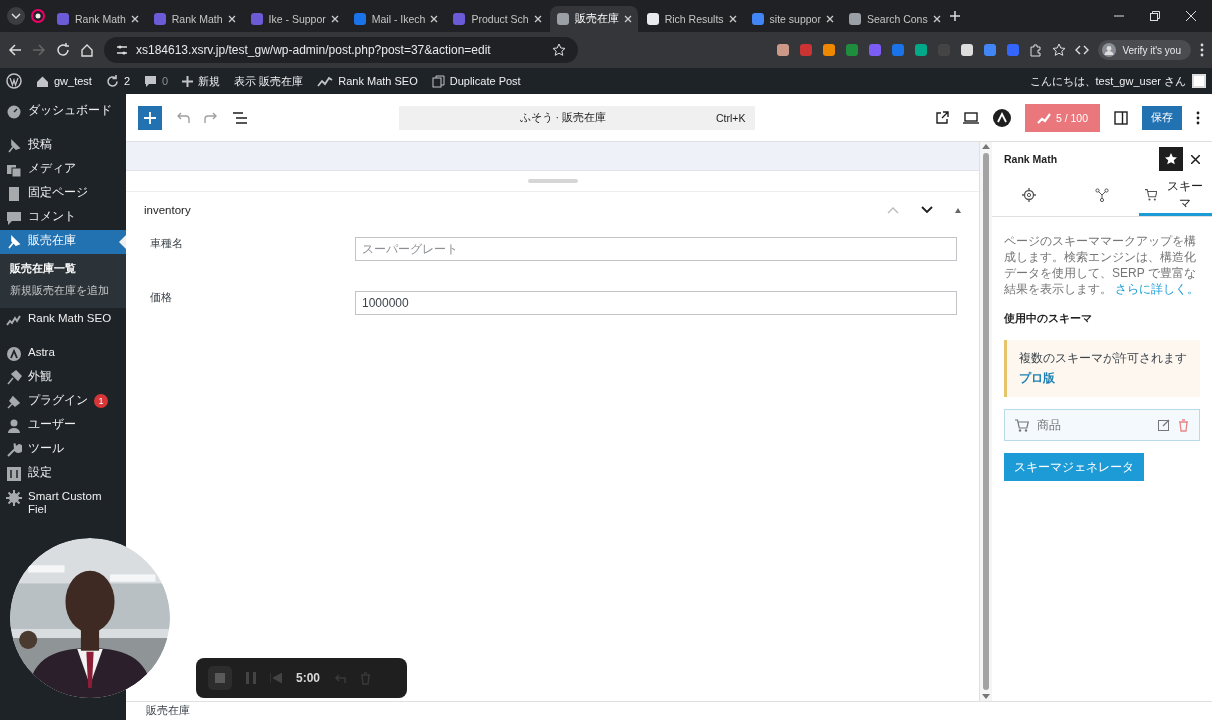 Image resolution: width=1212 pixels, height=720 pixels. What do you see at coordinates (1162, 117) in the screenshot?
I see `save-button: 保存` at bounding box center [1162, 117].